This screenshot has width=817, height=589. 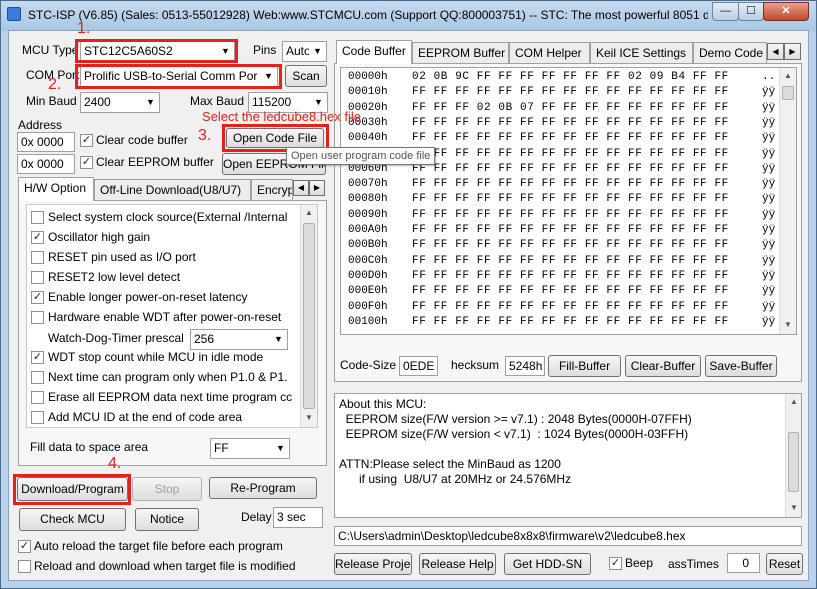 What do you see at coordinates (24, 546) in the screenshot?
I see `auto-reload-checkbox: ✓` at bounding box center [24, 546].